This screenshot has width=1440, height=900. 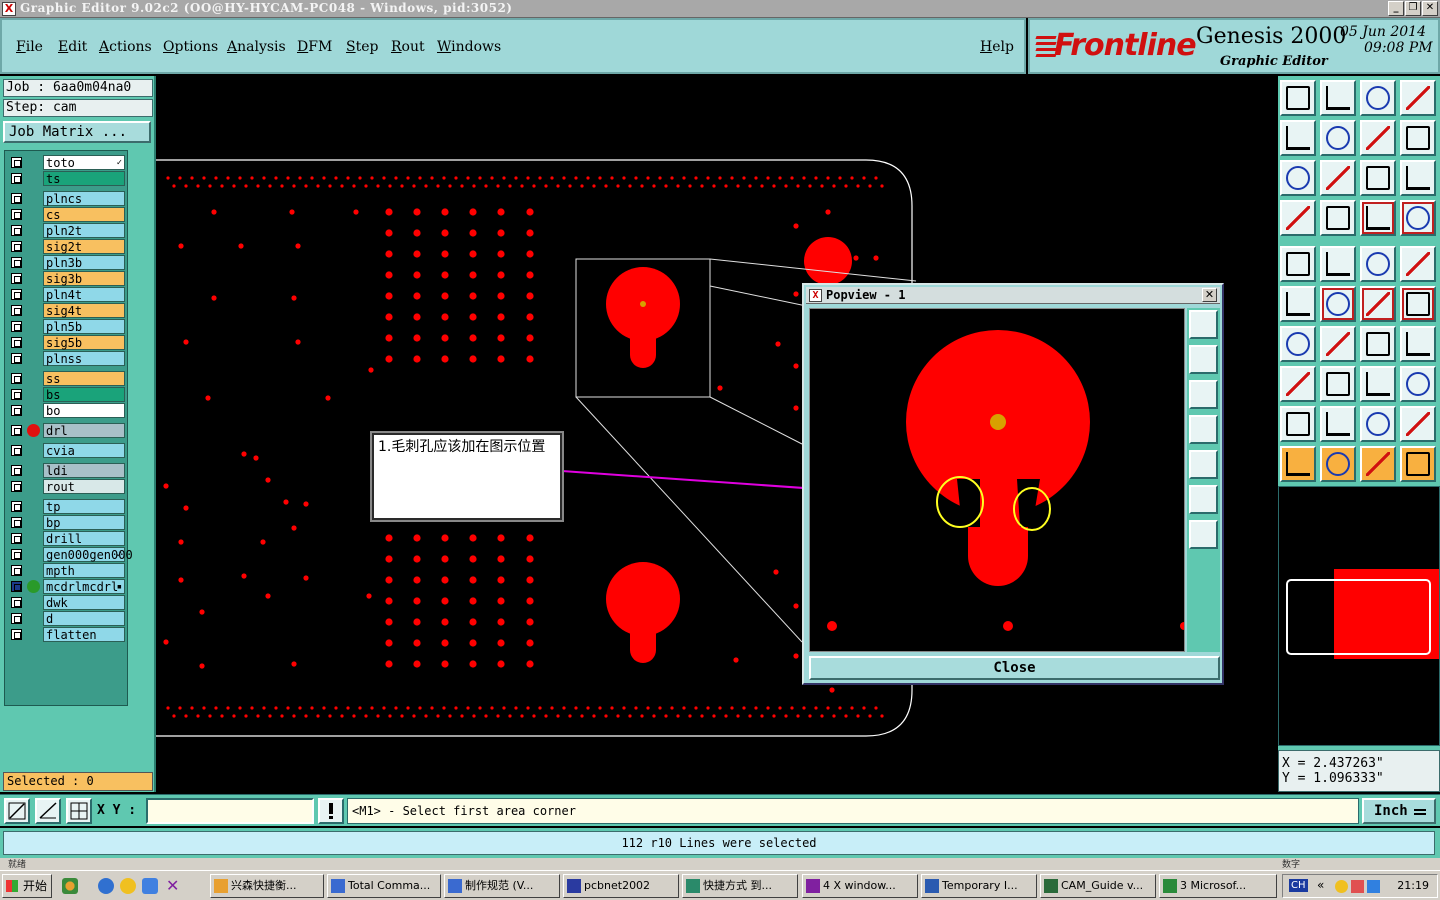 I want to click on popview-pan-up-button, so click(x=1203, y=359).